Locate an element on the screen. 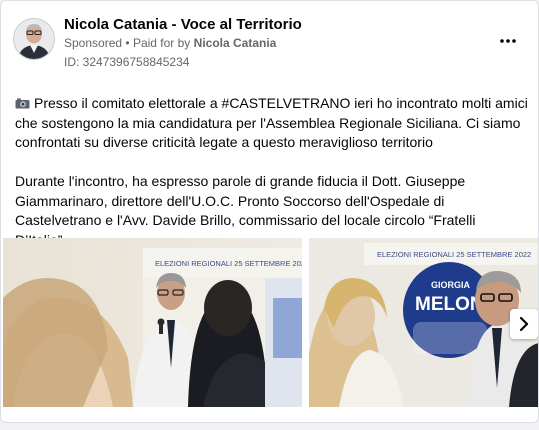 This screenshot has height=430, width=539. sponsored-meta: Sponsored • Paid for by Nicola Catania is located at coordinates (170, 43).